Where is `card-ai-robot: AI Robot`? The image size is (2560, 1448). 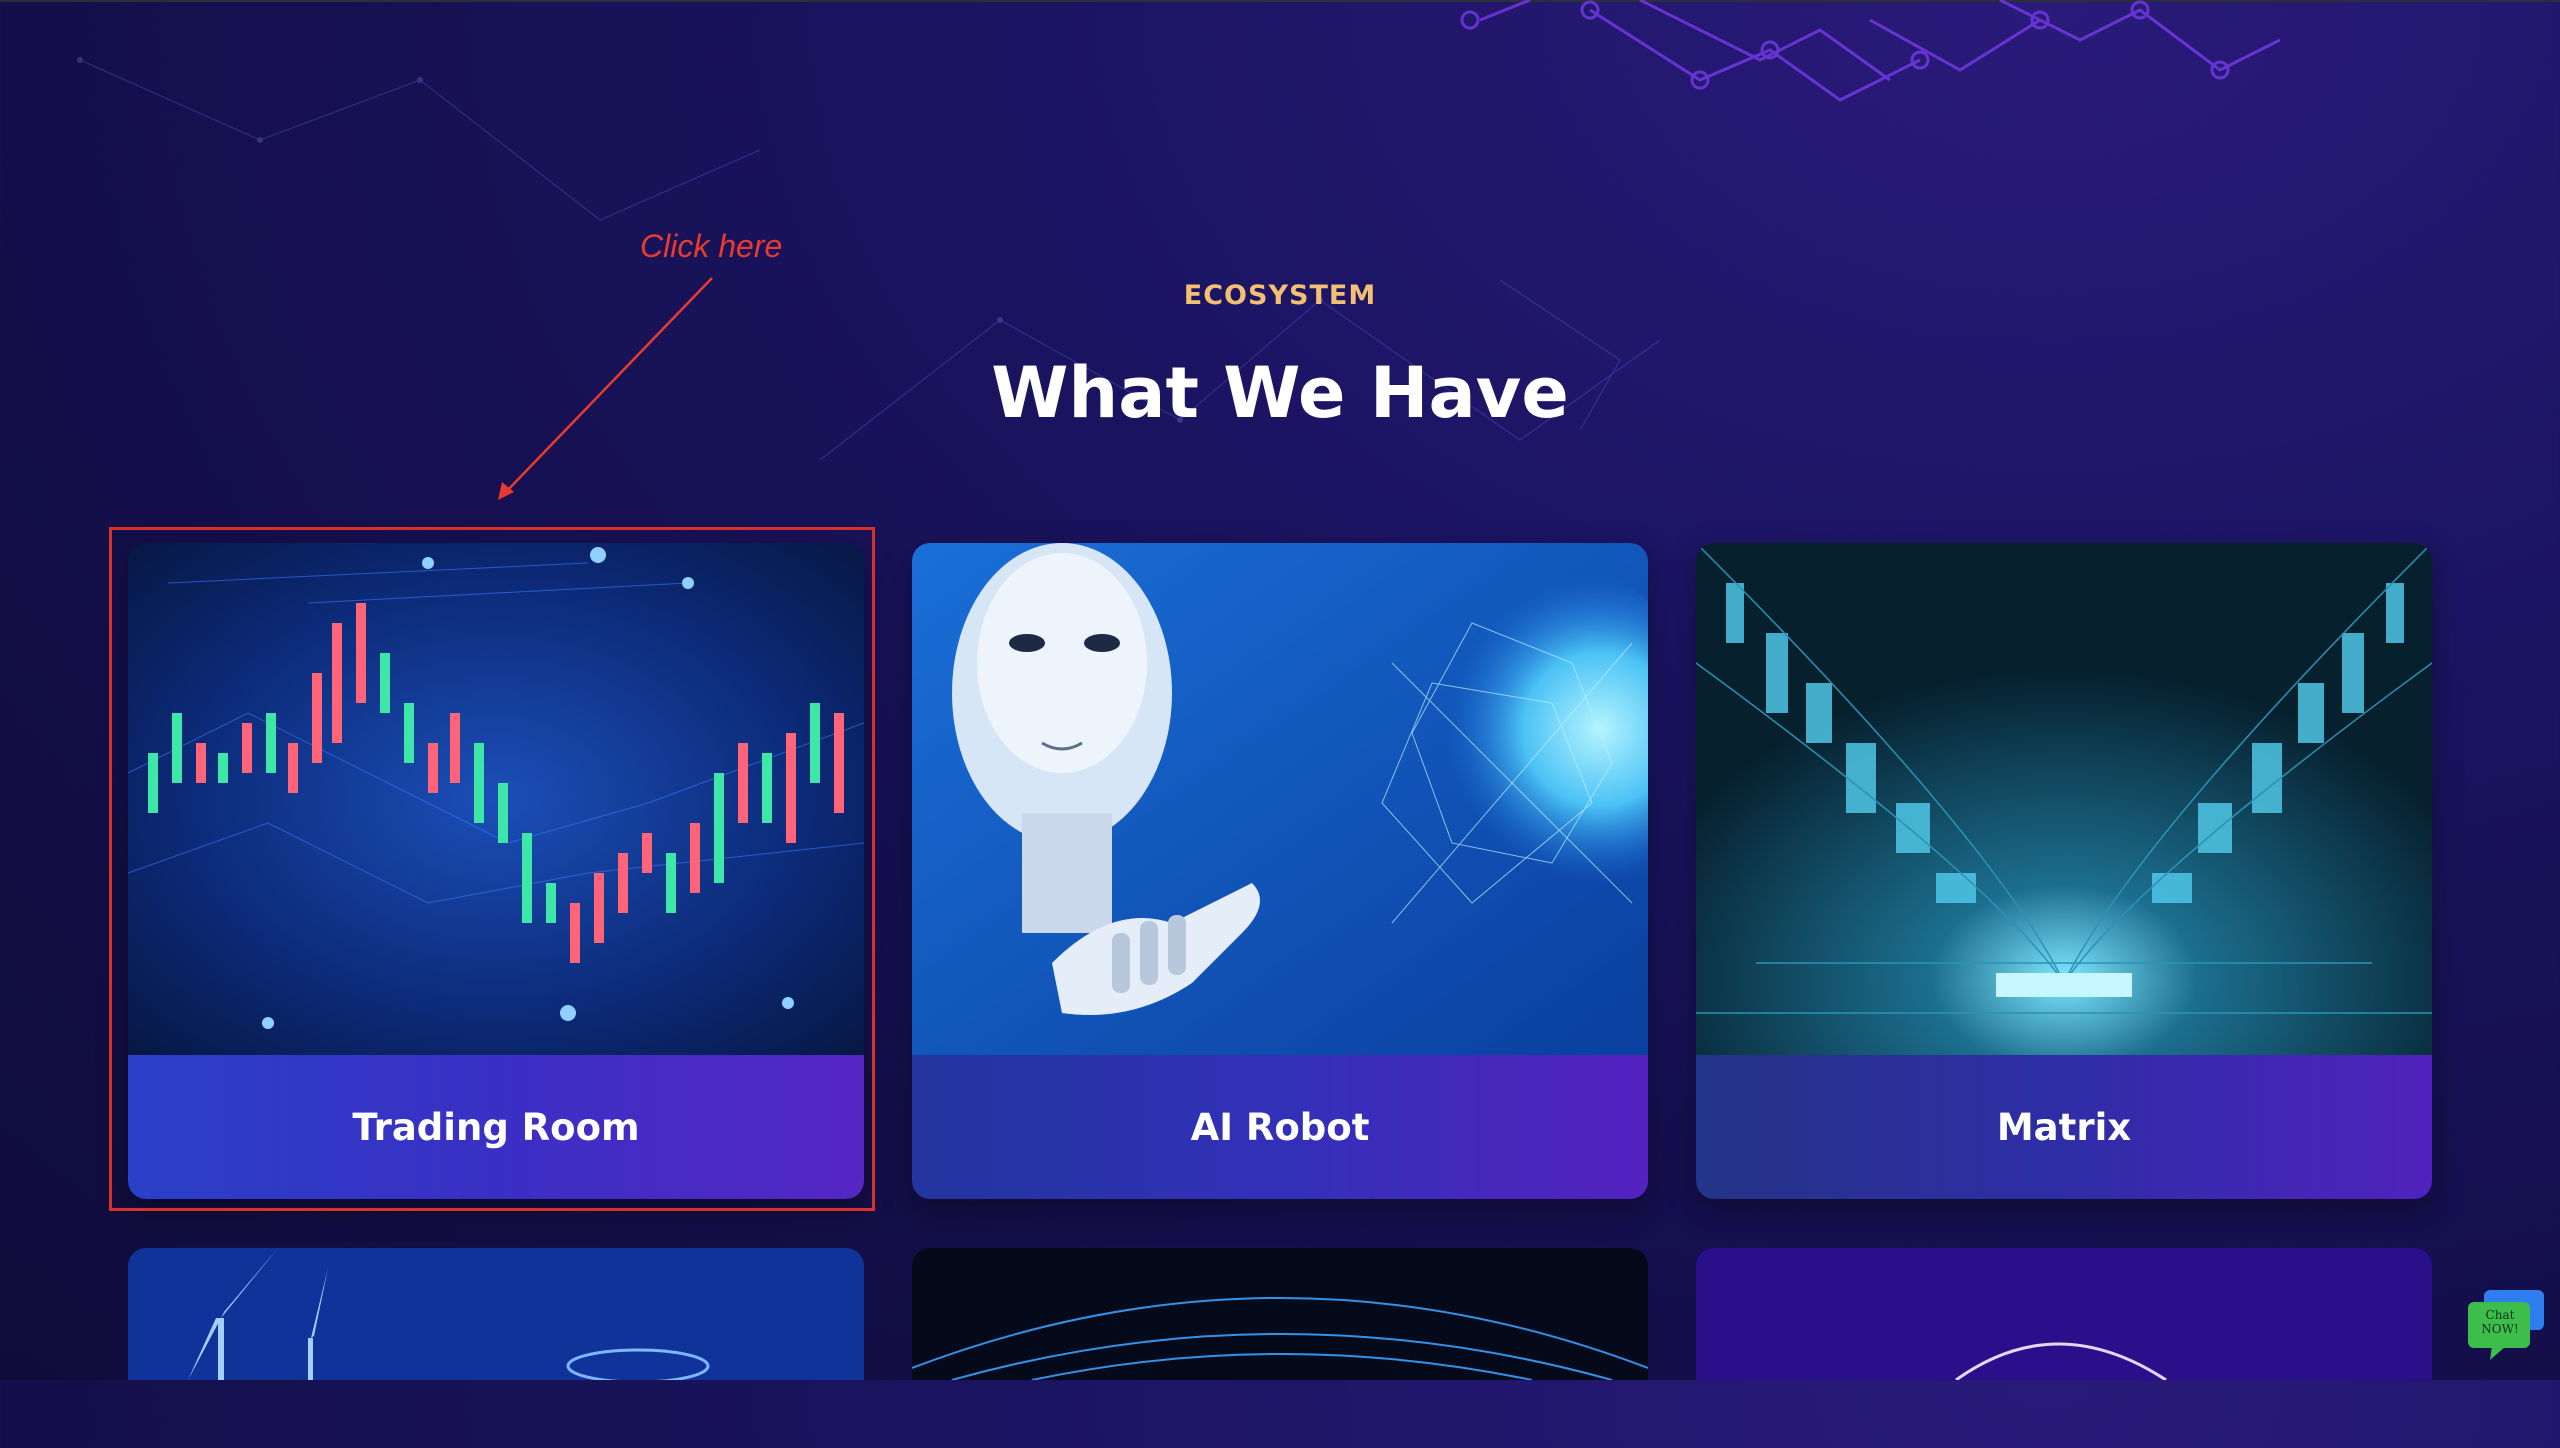
card-ai-robot: AI Robot is located at coordinates (1280, 871).